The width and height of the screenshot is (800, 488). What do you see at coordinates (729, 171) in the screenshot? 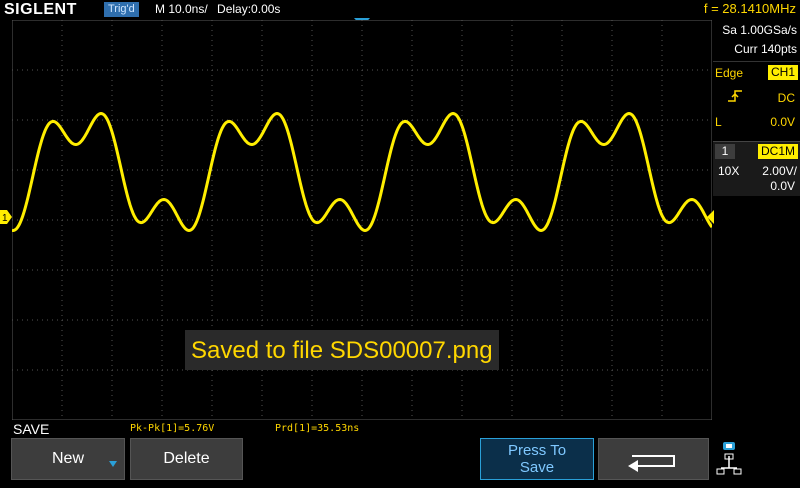
I see `probe-attenuation: 10X` at bounding box center [729, 171].